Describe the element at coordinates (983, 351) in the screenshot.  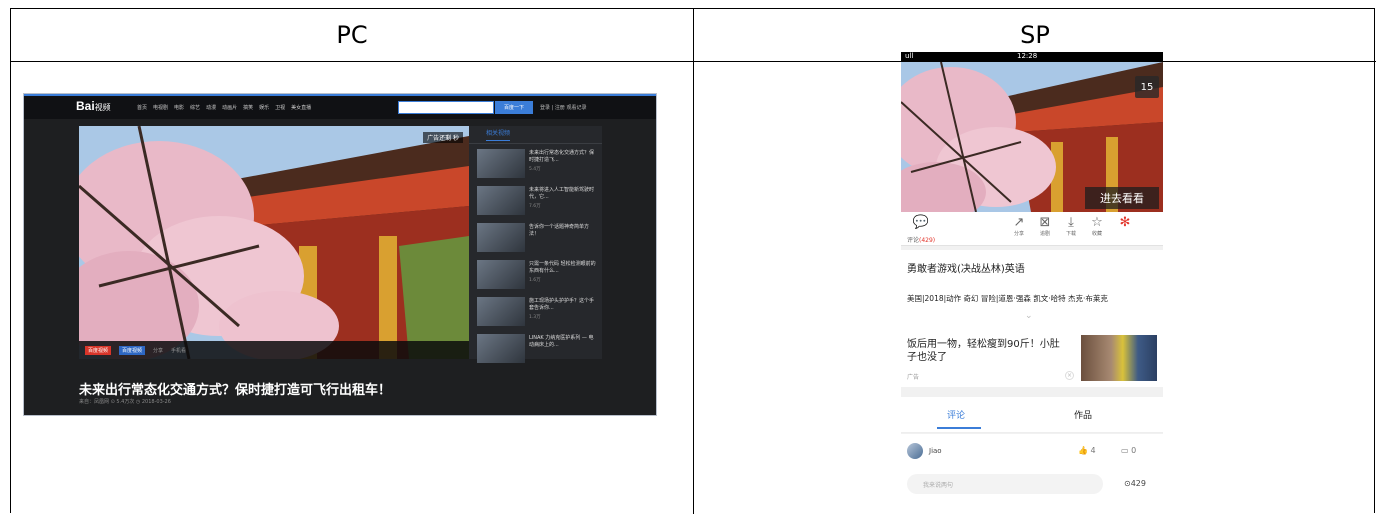
I see `ad-text: 饭后用一物，轻松瘦到90斤！小肚子也没了` at that location.